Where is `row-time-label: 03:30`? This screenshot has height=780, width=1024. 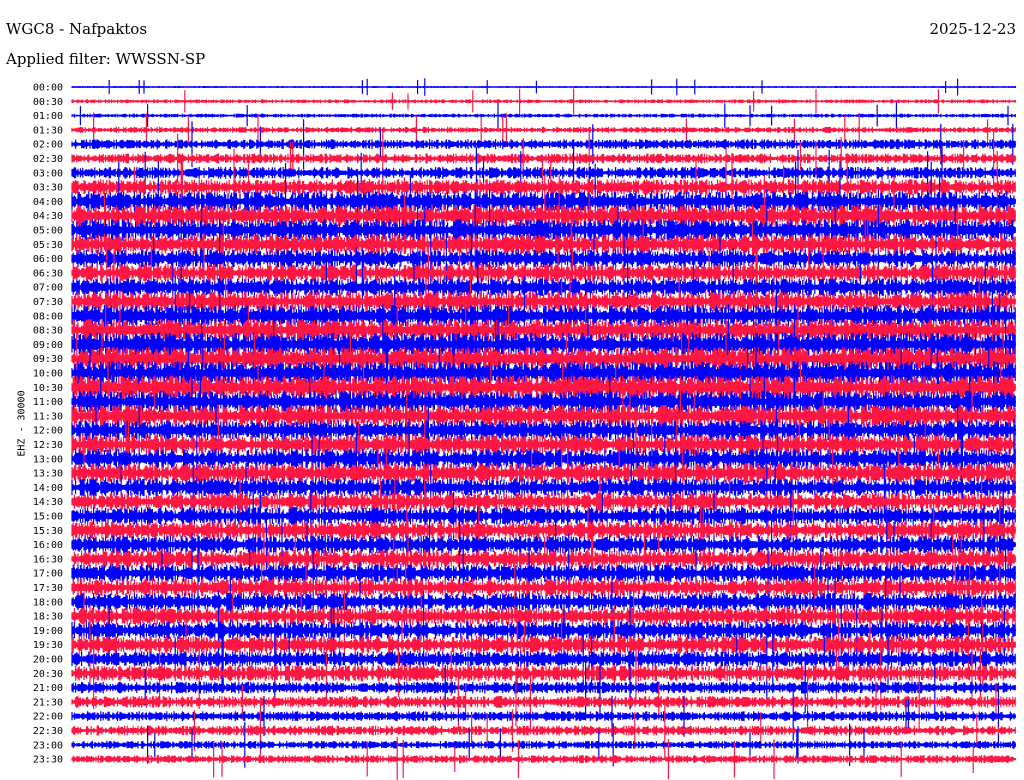 row-time-label: 03:30 is located at coordinates (48, 188).